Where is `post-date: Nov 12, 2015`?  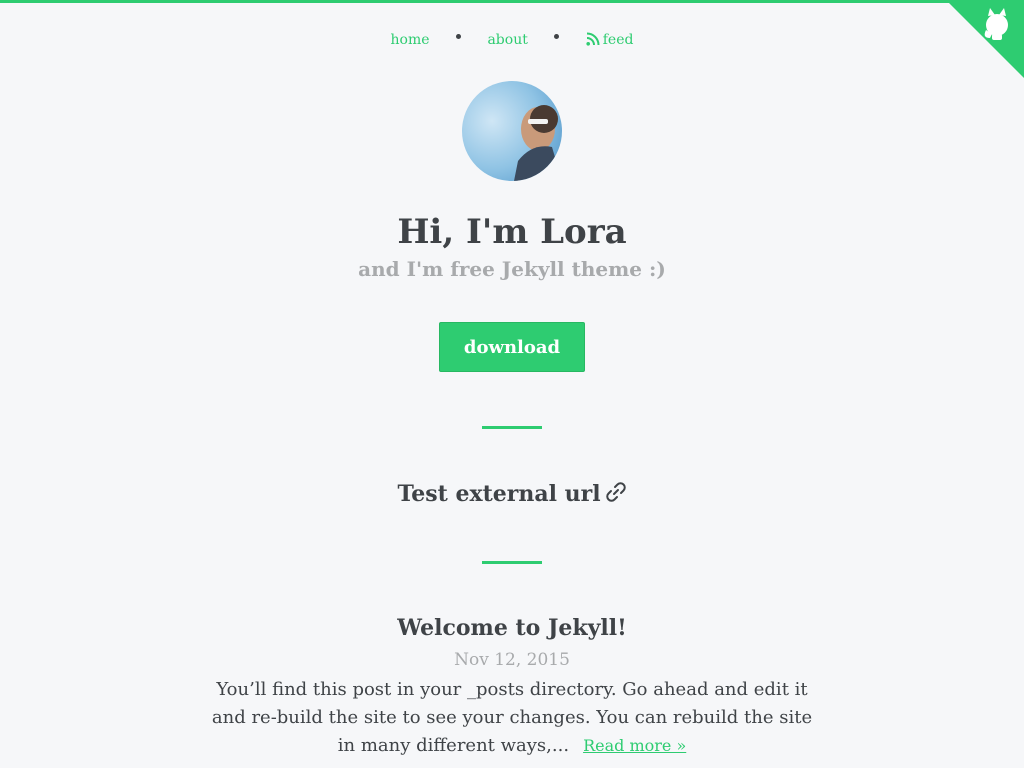 post-date: Nov 12, 2015 is located at coordinates (512, 660).